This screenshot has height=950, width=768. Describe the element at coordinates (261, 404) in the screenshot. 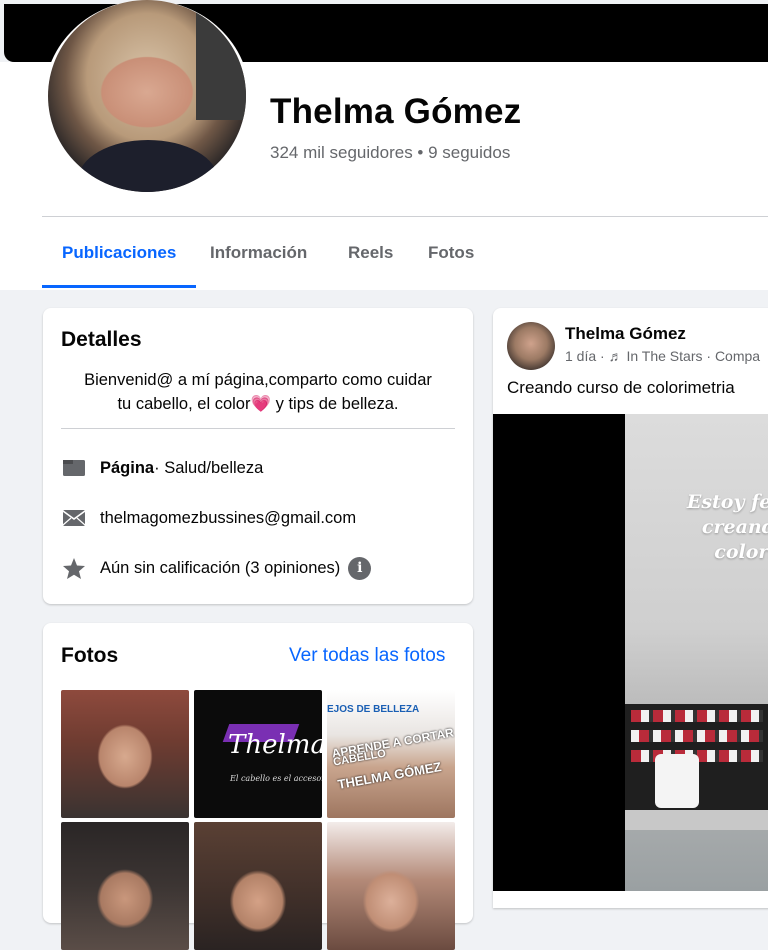

I see `heart-emoji: 💗` at that location.